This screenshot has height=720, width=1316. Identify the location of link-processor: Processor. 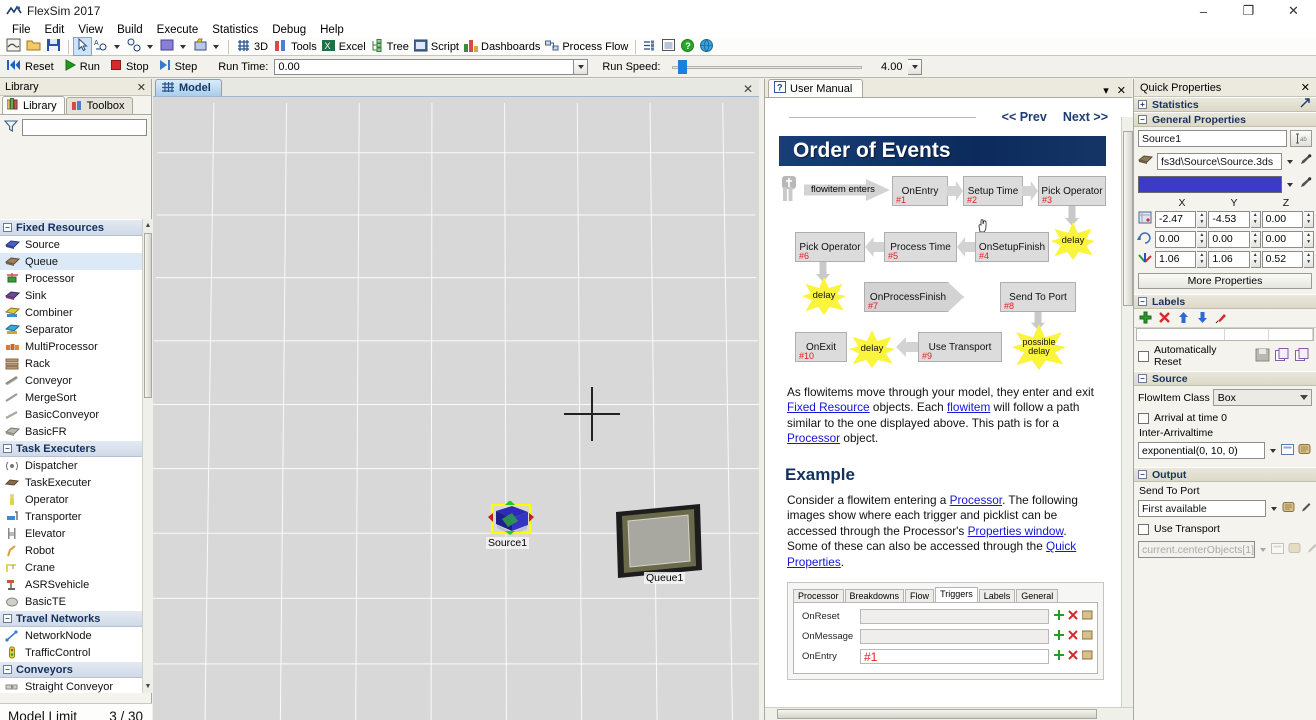
(813, 438).